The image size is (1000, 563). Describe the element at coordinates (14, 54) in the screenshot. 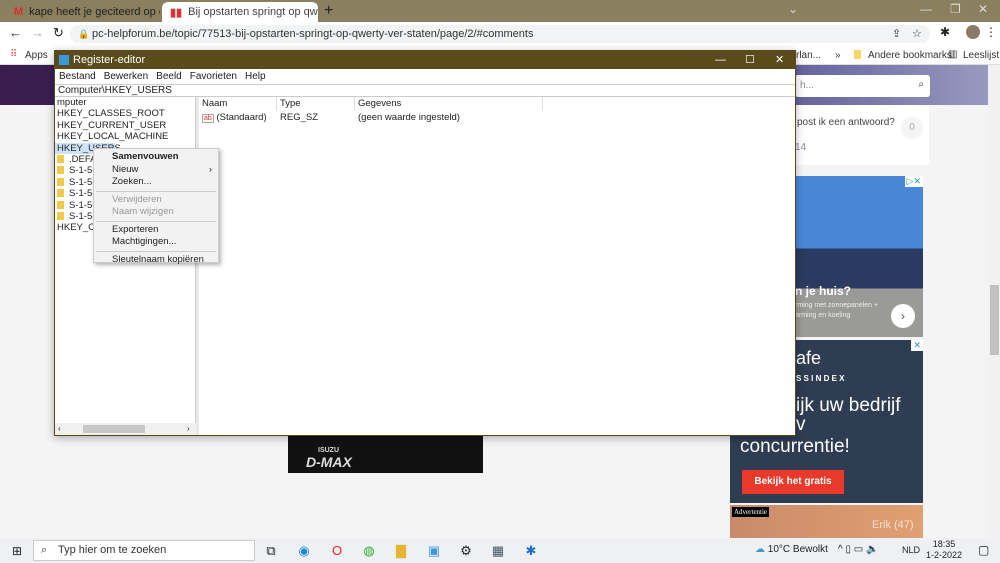

I see `apps-icon: ⠿` at that location.